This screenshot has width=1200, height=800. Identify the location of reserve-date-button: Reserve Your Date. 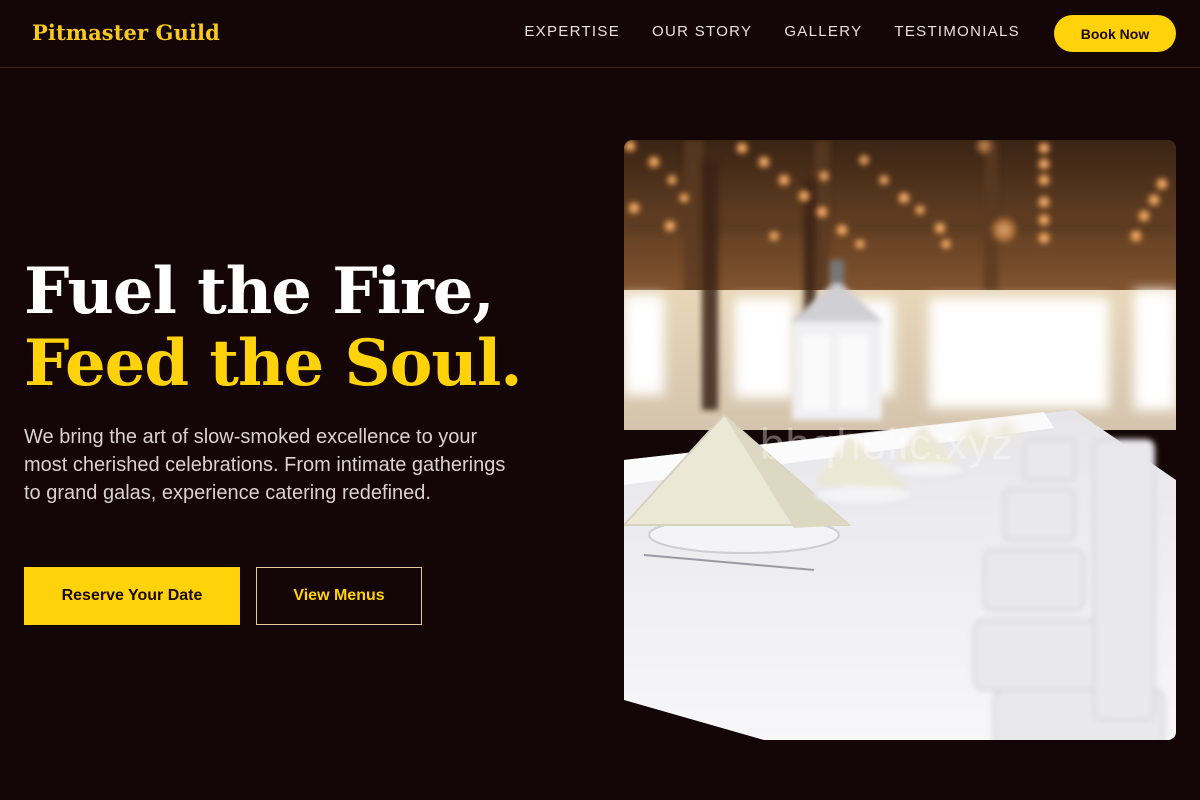
(132, 596).